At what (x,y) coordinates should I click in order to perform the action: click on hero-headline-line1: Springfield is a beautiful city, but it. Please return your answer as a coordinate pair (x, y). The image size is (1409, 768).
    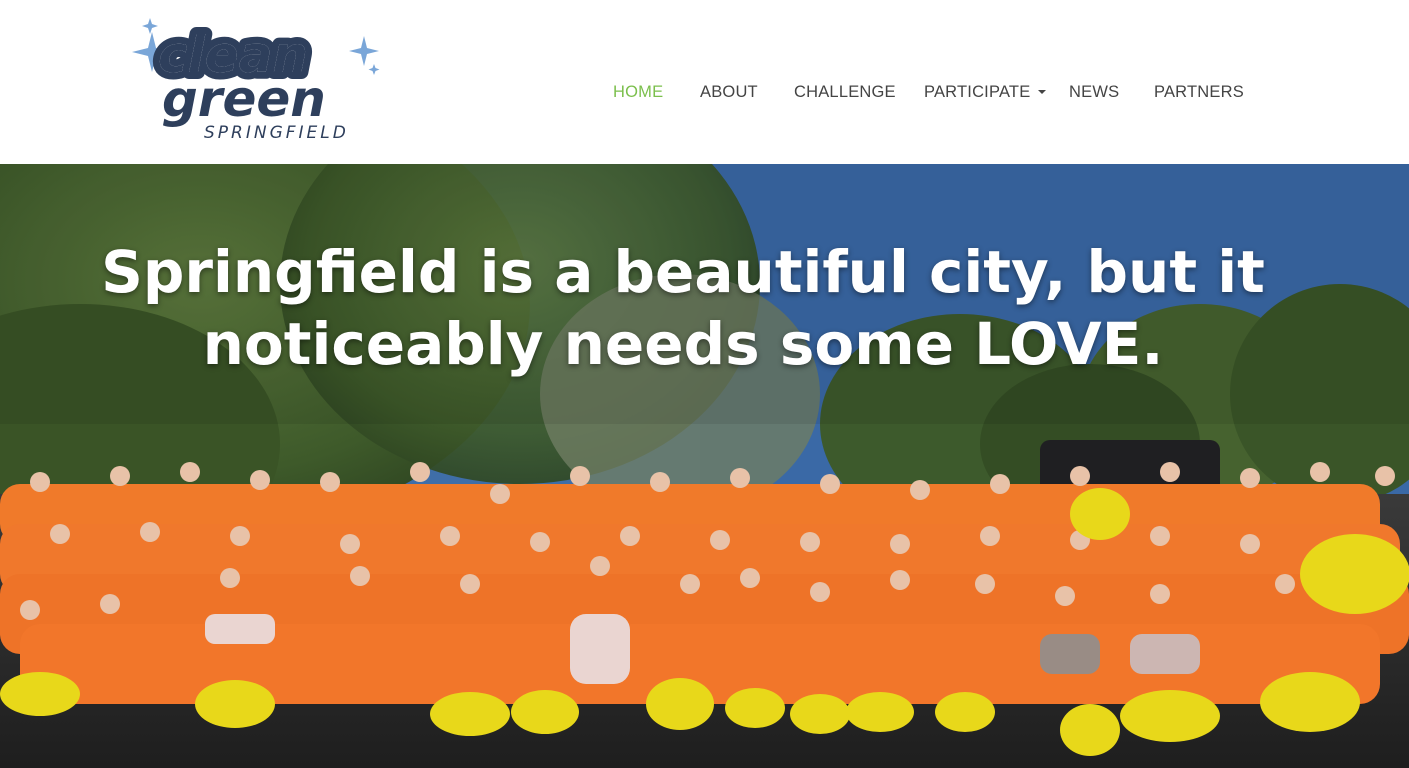
    Looking at the image, I should click on (683, 272).